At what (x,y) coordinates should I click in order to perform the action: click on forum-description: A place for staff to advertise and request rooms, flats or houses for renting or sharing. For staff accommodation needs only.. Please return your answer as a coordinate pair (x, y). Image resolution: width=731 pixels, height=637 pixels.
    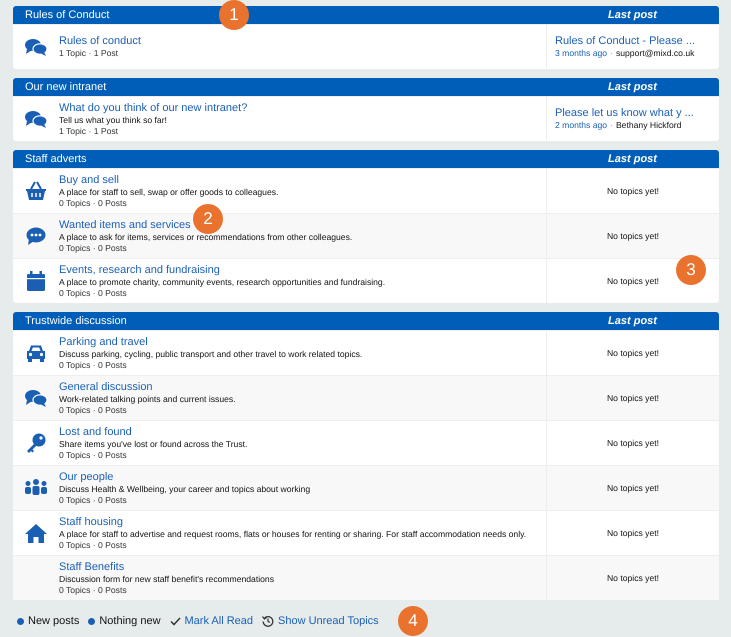
    Looking at the image, I should click on (292, 534).